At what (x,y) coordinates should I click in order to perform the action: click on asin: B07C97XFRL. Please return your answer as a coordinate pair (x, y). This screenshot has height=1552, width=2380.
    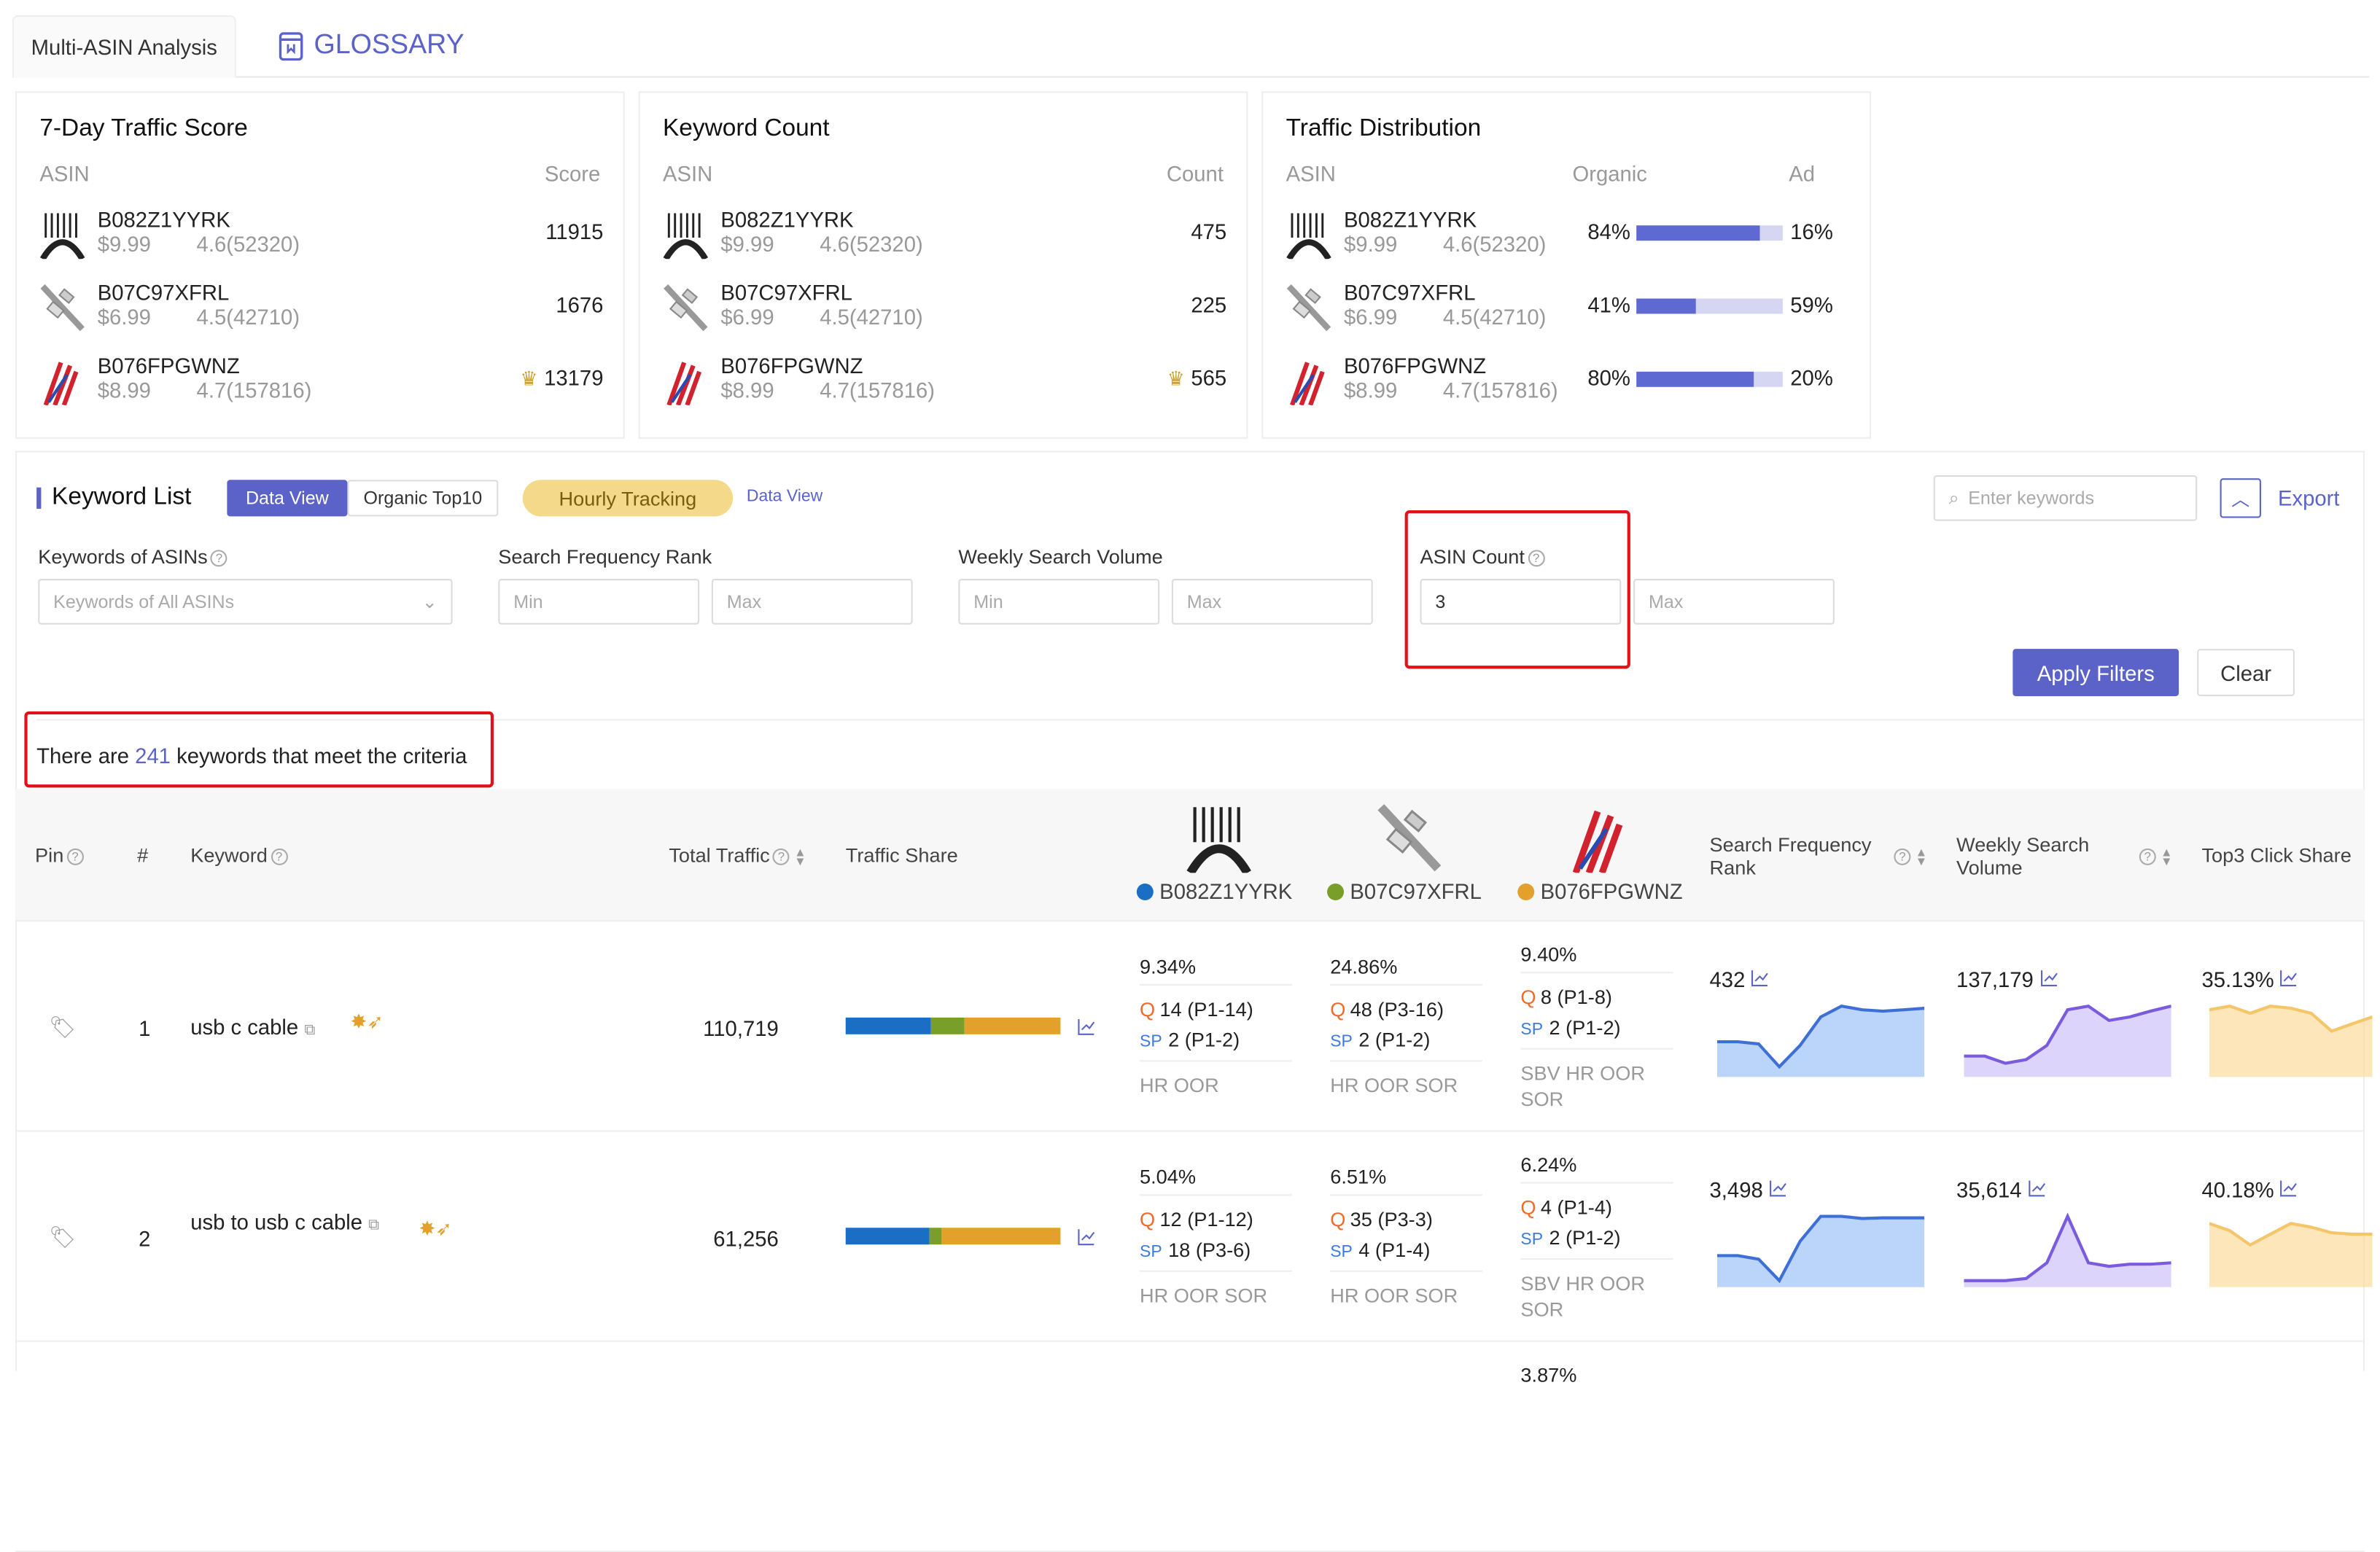
    Looking at the image, I should click on (163, 292).